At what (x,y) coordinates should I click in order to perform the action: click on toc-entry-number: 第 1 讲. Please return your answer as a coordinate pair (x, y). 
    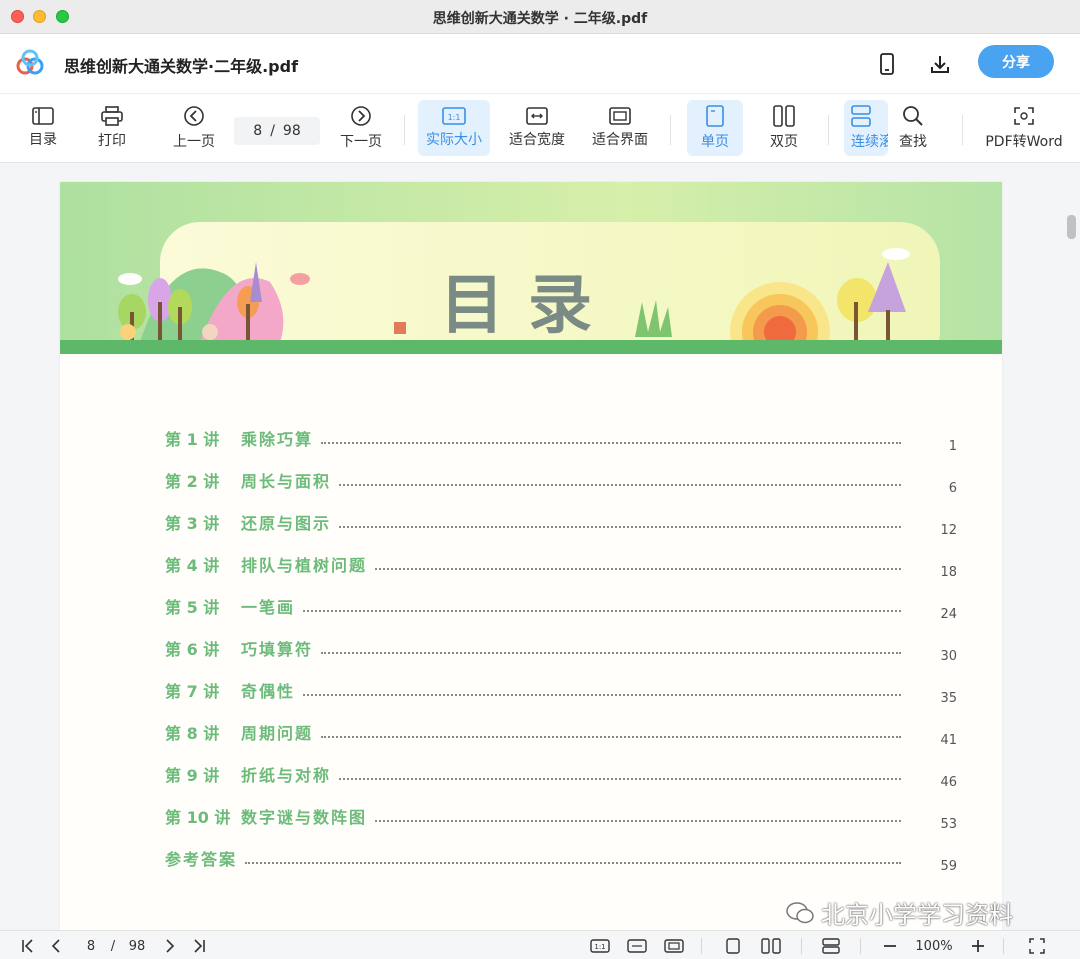
    Looking at the image, I should click on (192, 439).